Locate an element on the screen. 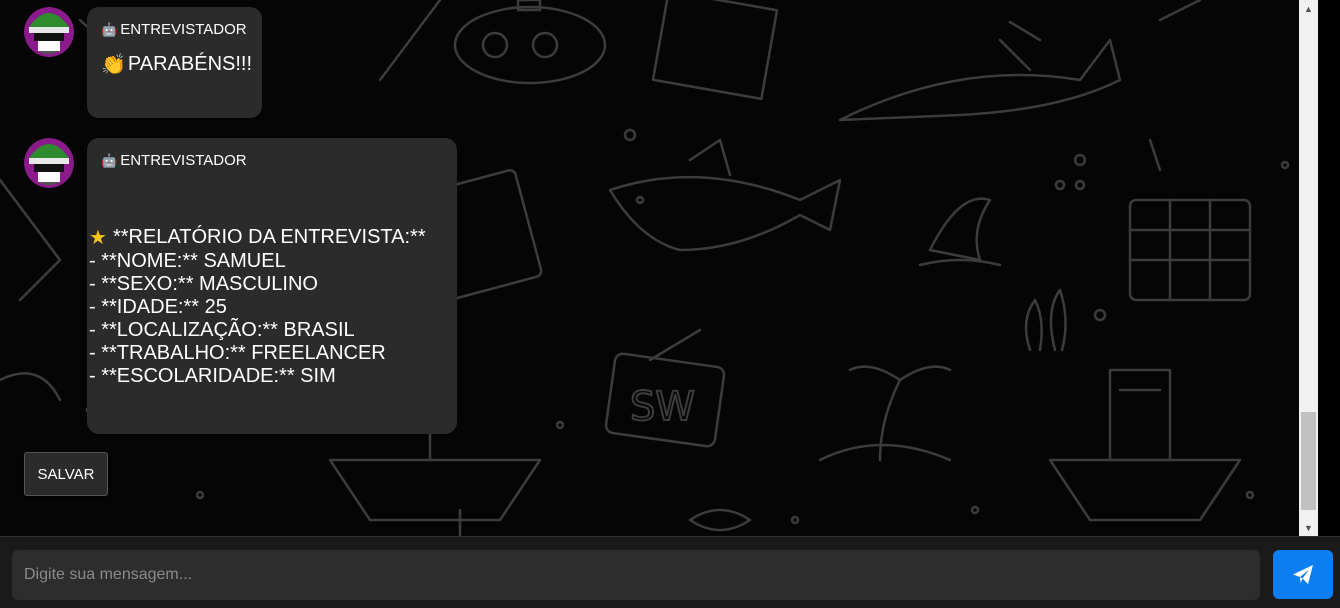  save-button: SALVAR is located at coordinates (66, 474).